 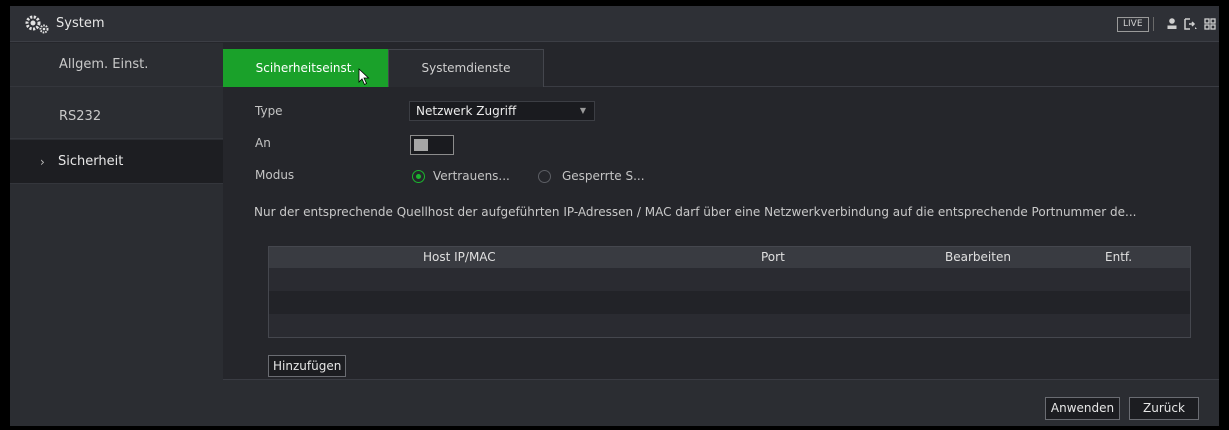 I want to click on grid-menu-icon, so click(x=1210, y=24).